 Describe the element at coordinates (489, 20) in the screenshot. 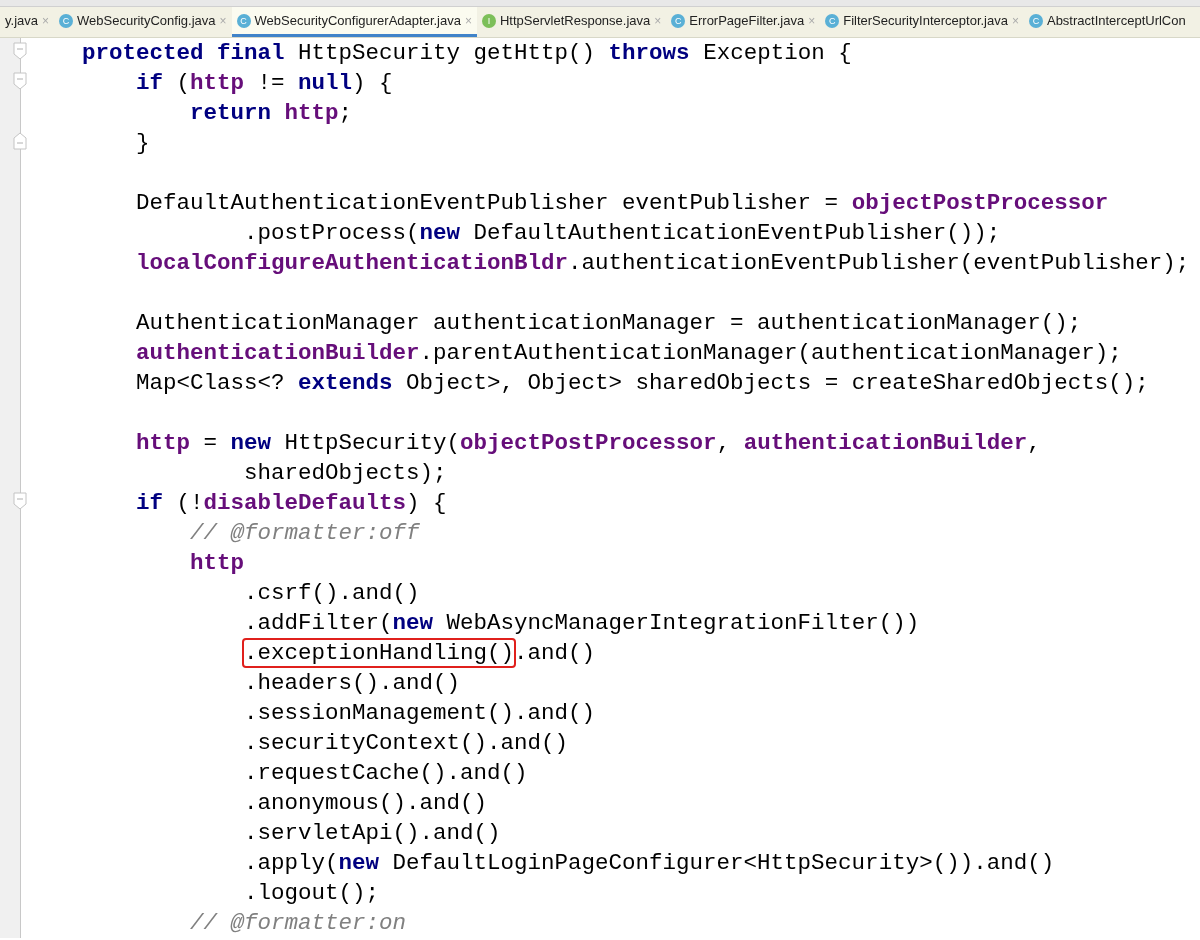

I see `file-type-icon: I` at that location.